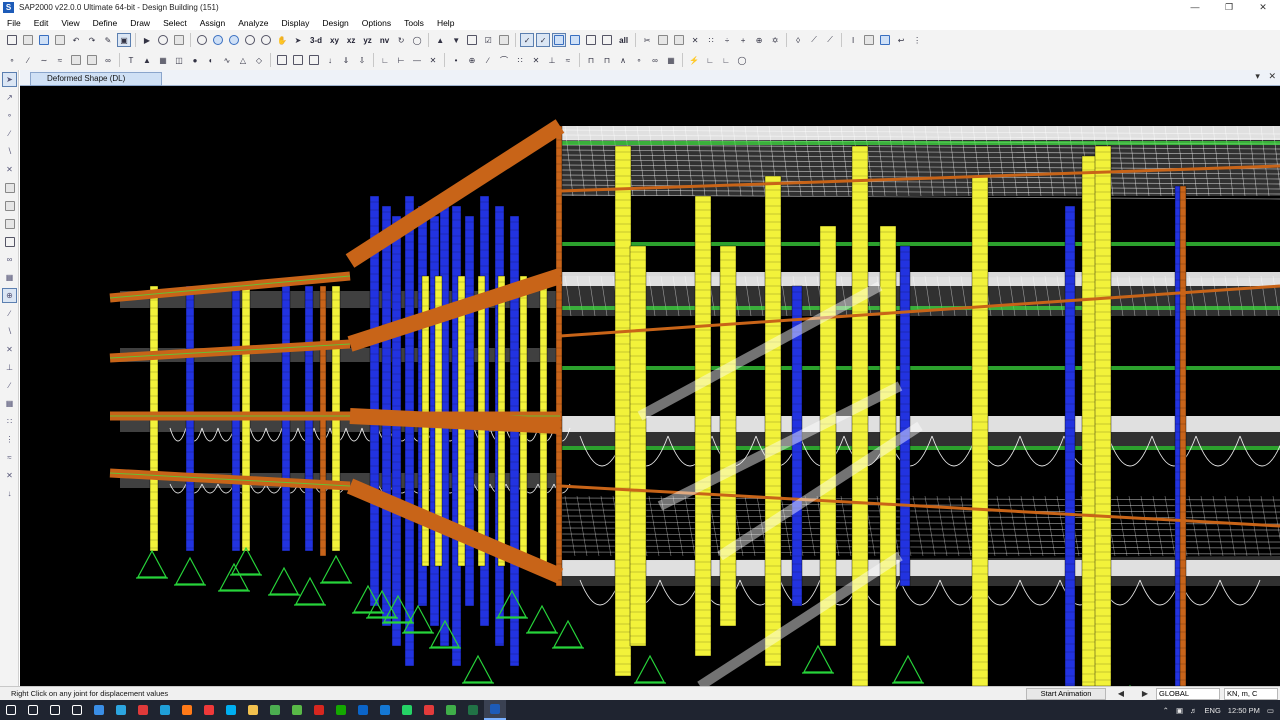  Describe the element at coordinates (639, 60) in the screenshot. I see `node-icon: ∘` at that location.